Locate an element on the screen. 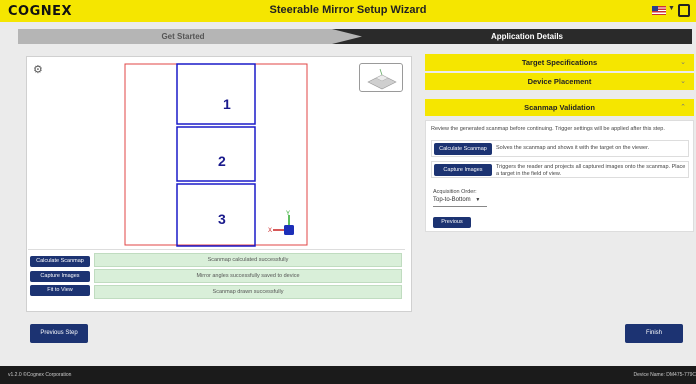 Image resolution: width=696 pixels, height=384 pixels. accordion-scanmap-validation: Scanmap Validation ⌃ is located at coordinates (559, 107).